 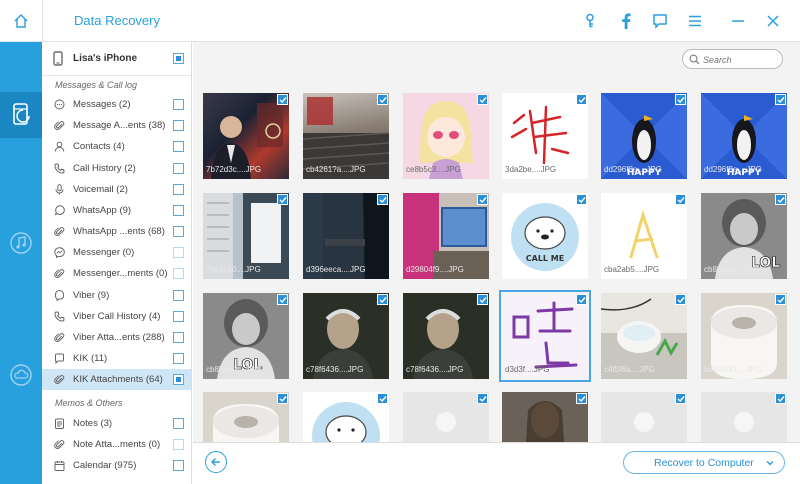 I want to click on thumbnail: 3da2be....JPG, so click(x=545, y=136).